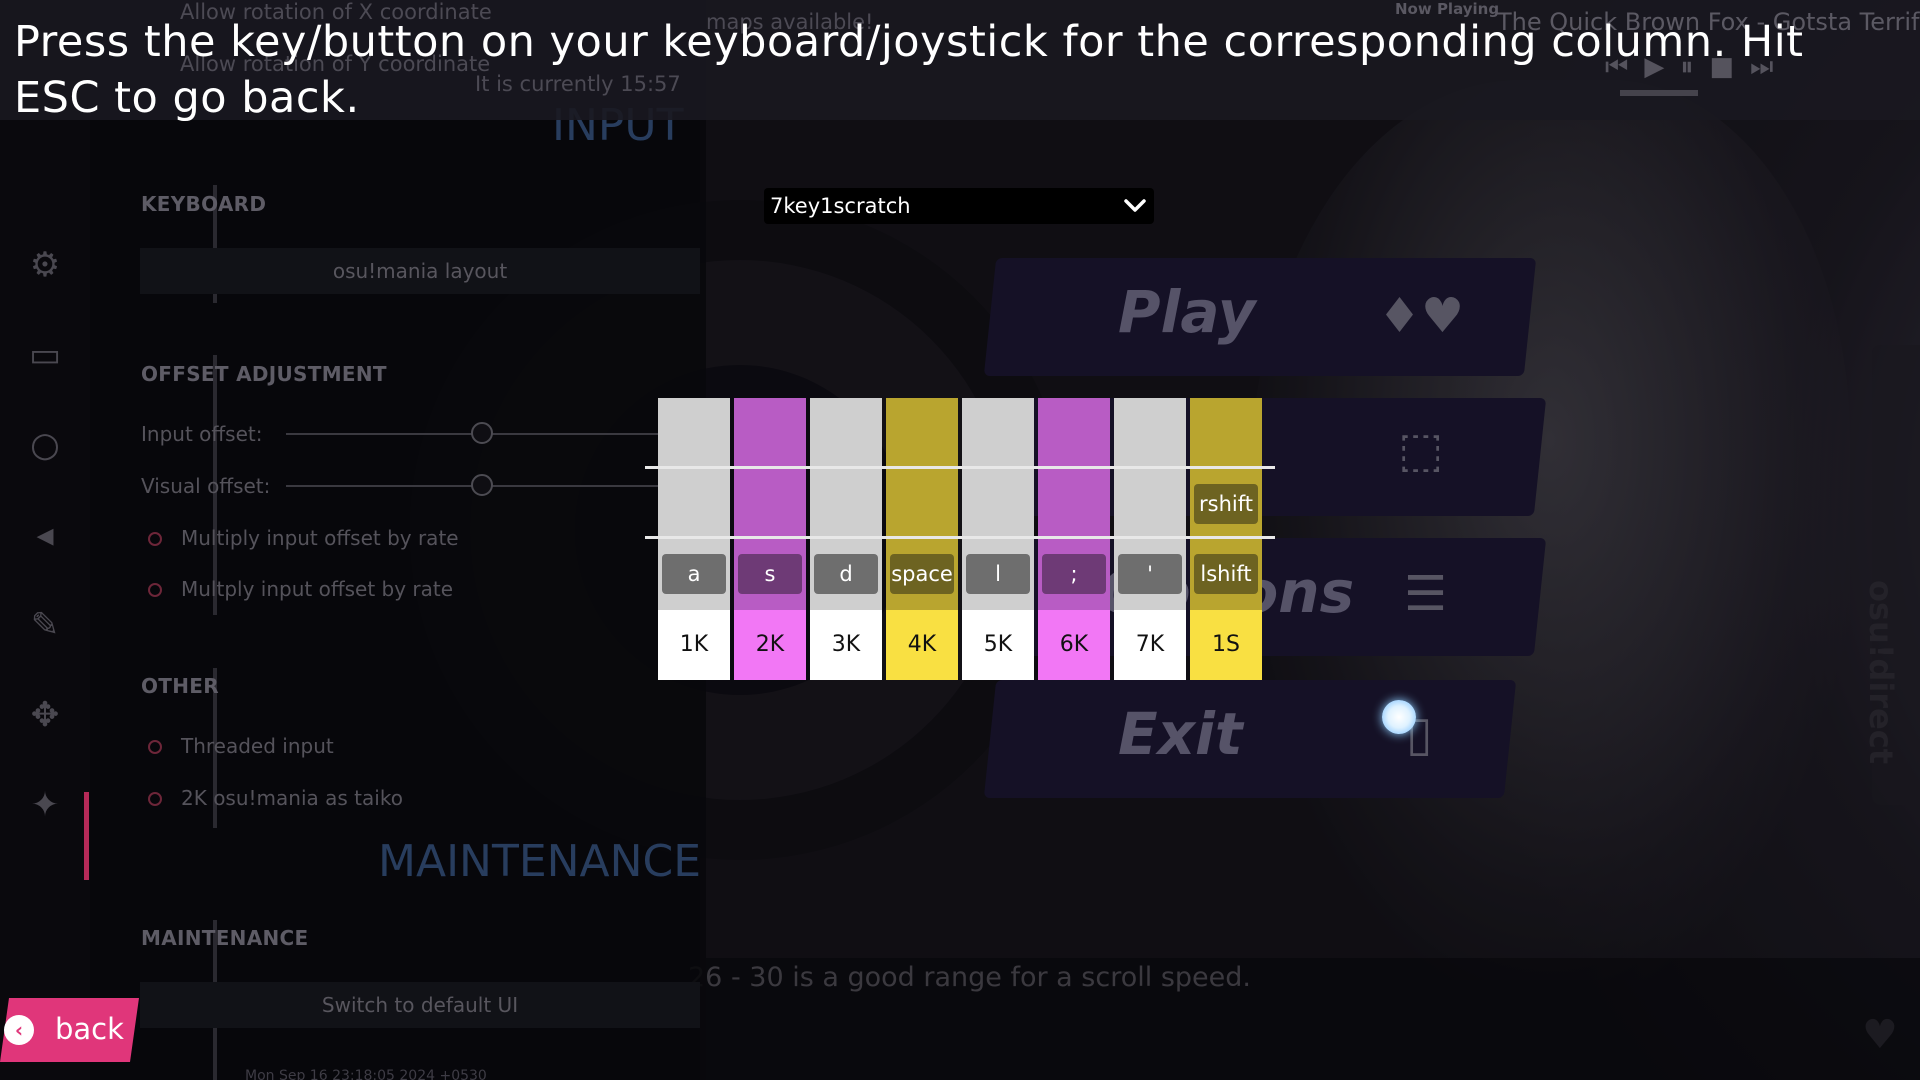  What do you see at coordinates (45, 535) in the screenshot?
I see `speaker-icon: ◂` at bounding box center [45, 535].